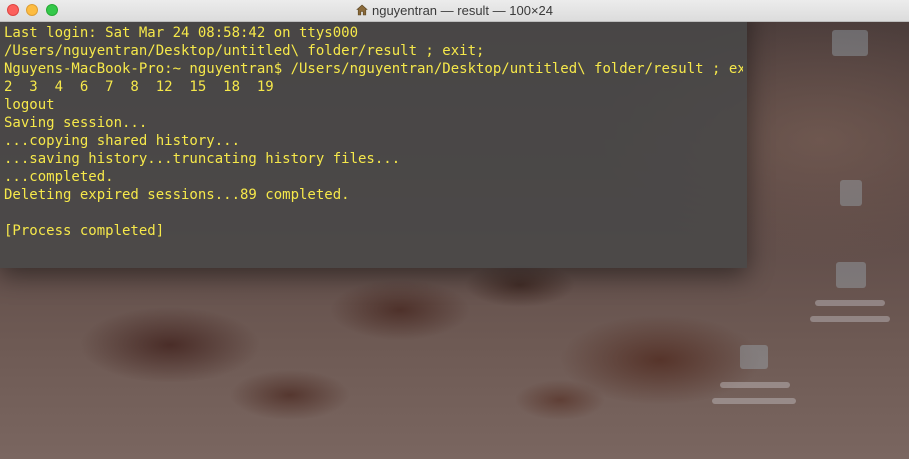  Describe the element at coordinates (462, 10) in the screenshot. I see `window-title-text: nguyentran — result — 100×24` at that location.